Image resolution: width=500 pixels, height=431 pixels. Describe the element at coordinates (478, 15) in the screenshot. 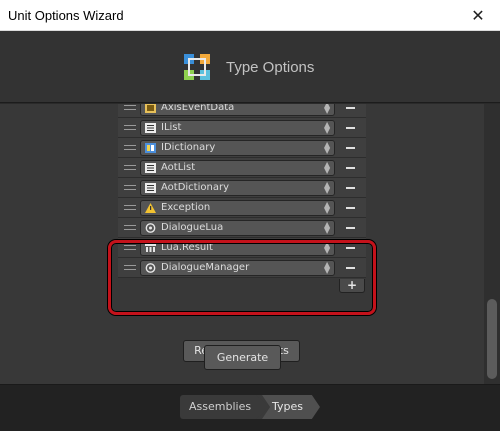

I see `close-icon: ✕` at that location.